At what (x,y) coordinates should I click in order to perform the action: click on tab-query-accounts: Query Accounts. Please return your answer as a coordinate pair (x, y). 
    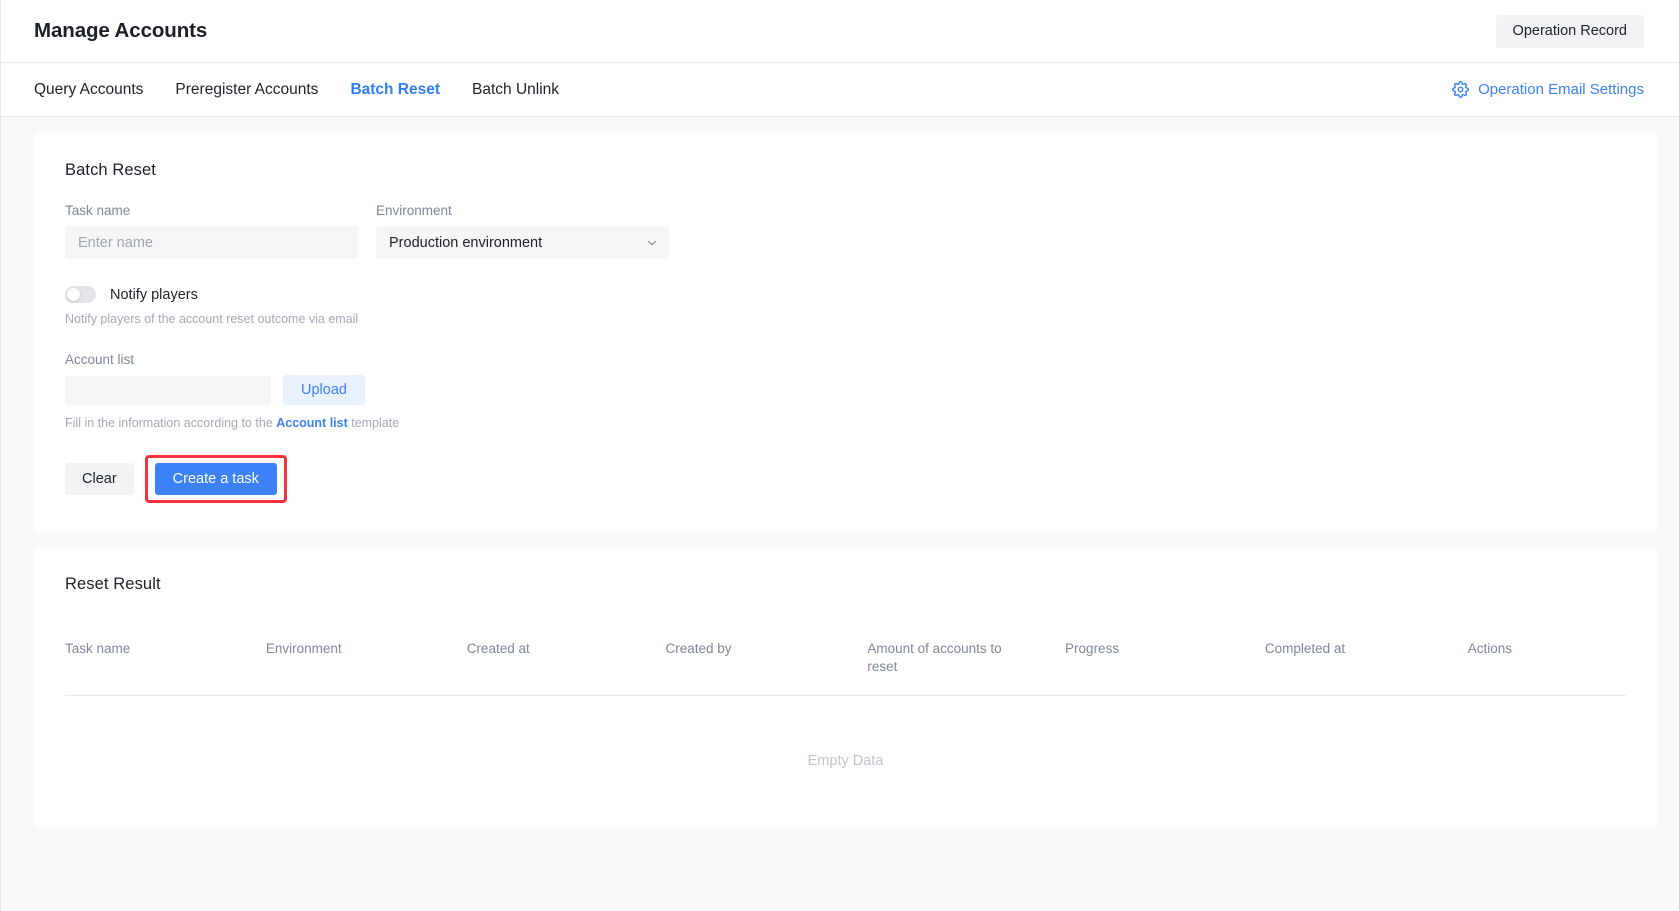
    Looking at the image, I should click on (88, 90).